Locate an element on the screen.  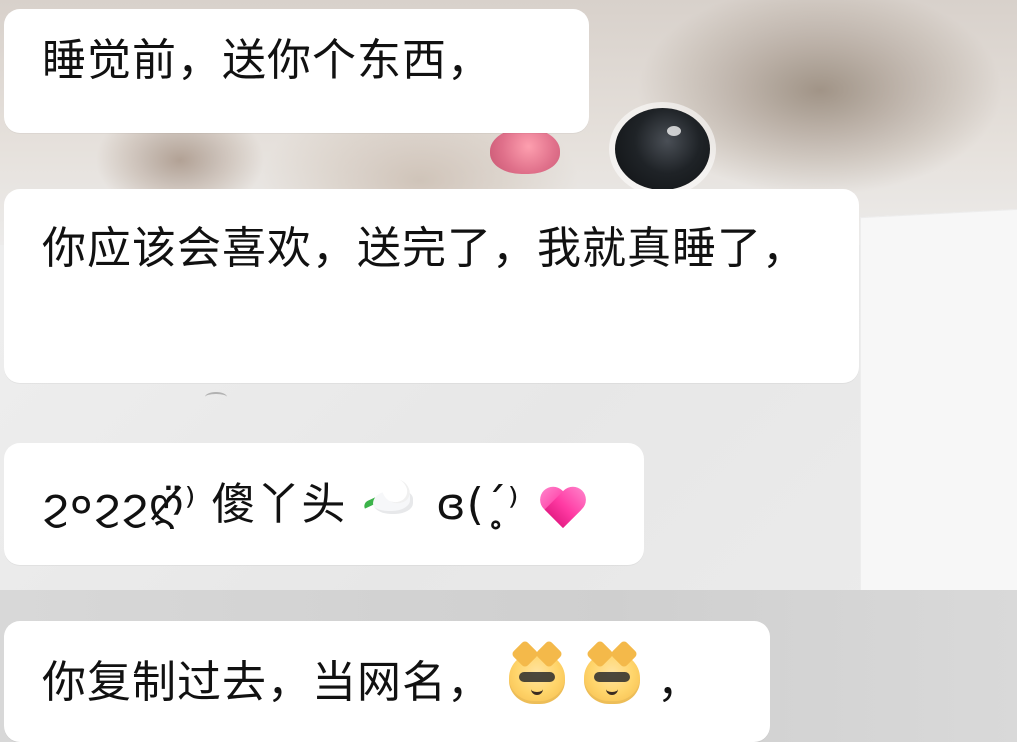
message-text: 你应该会喜欢，送完了，我就真睡了， is located at coordinates (424, 248).